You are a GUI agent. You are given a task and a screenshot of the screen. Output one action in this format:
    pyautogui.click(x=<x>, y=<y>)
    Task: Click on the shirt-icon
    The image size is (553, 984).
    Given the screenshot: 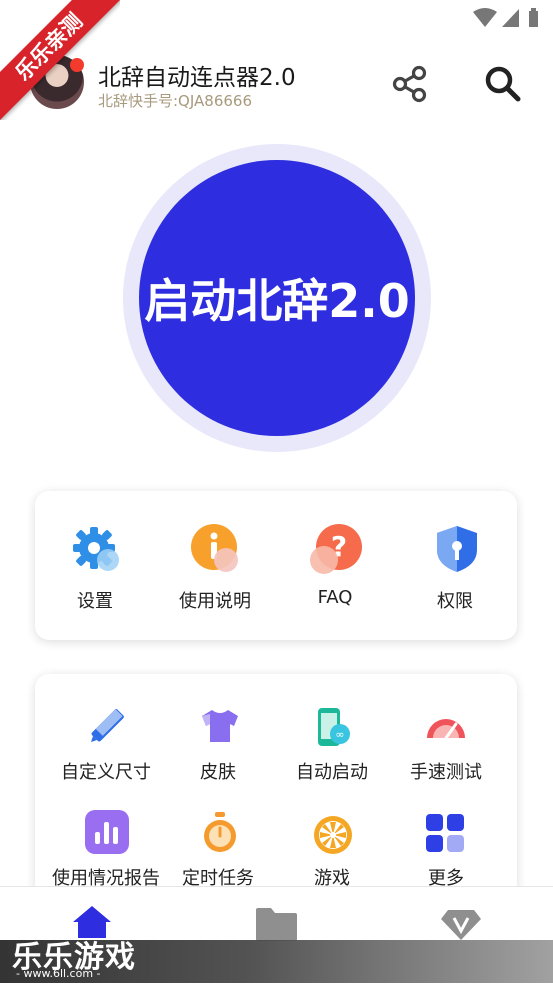 What is the action you would take?
    pyautogui.click(x=220, y=726)
    